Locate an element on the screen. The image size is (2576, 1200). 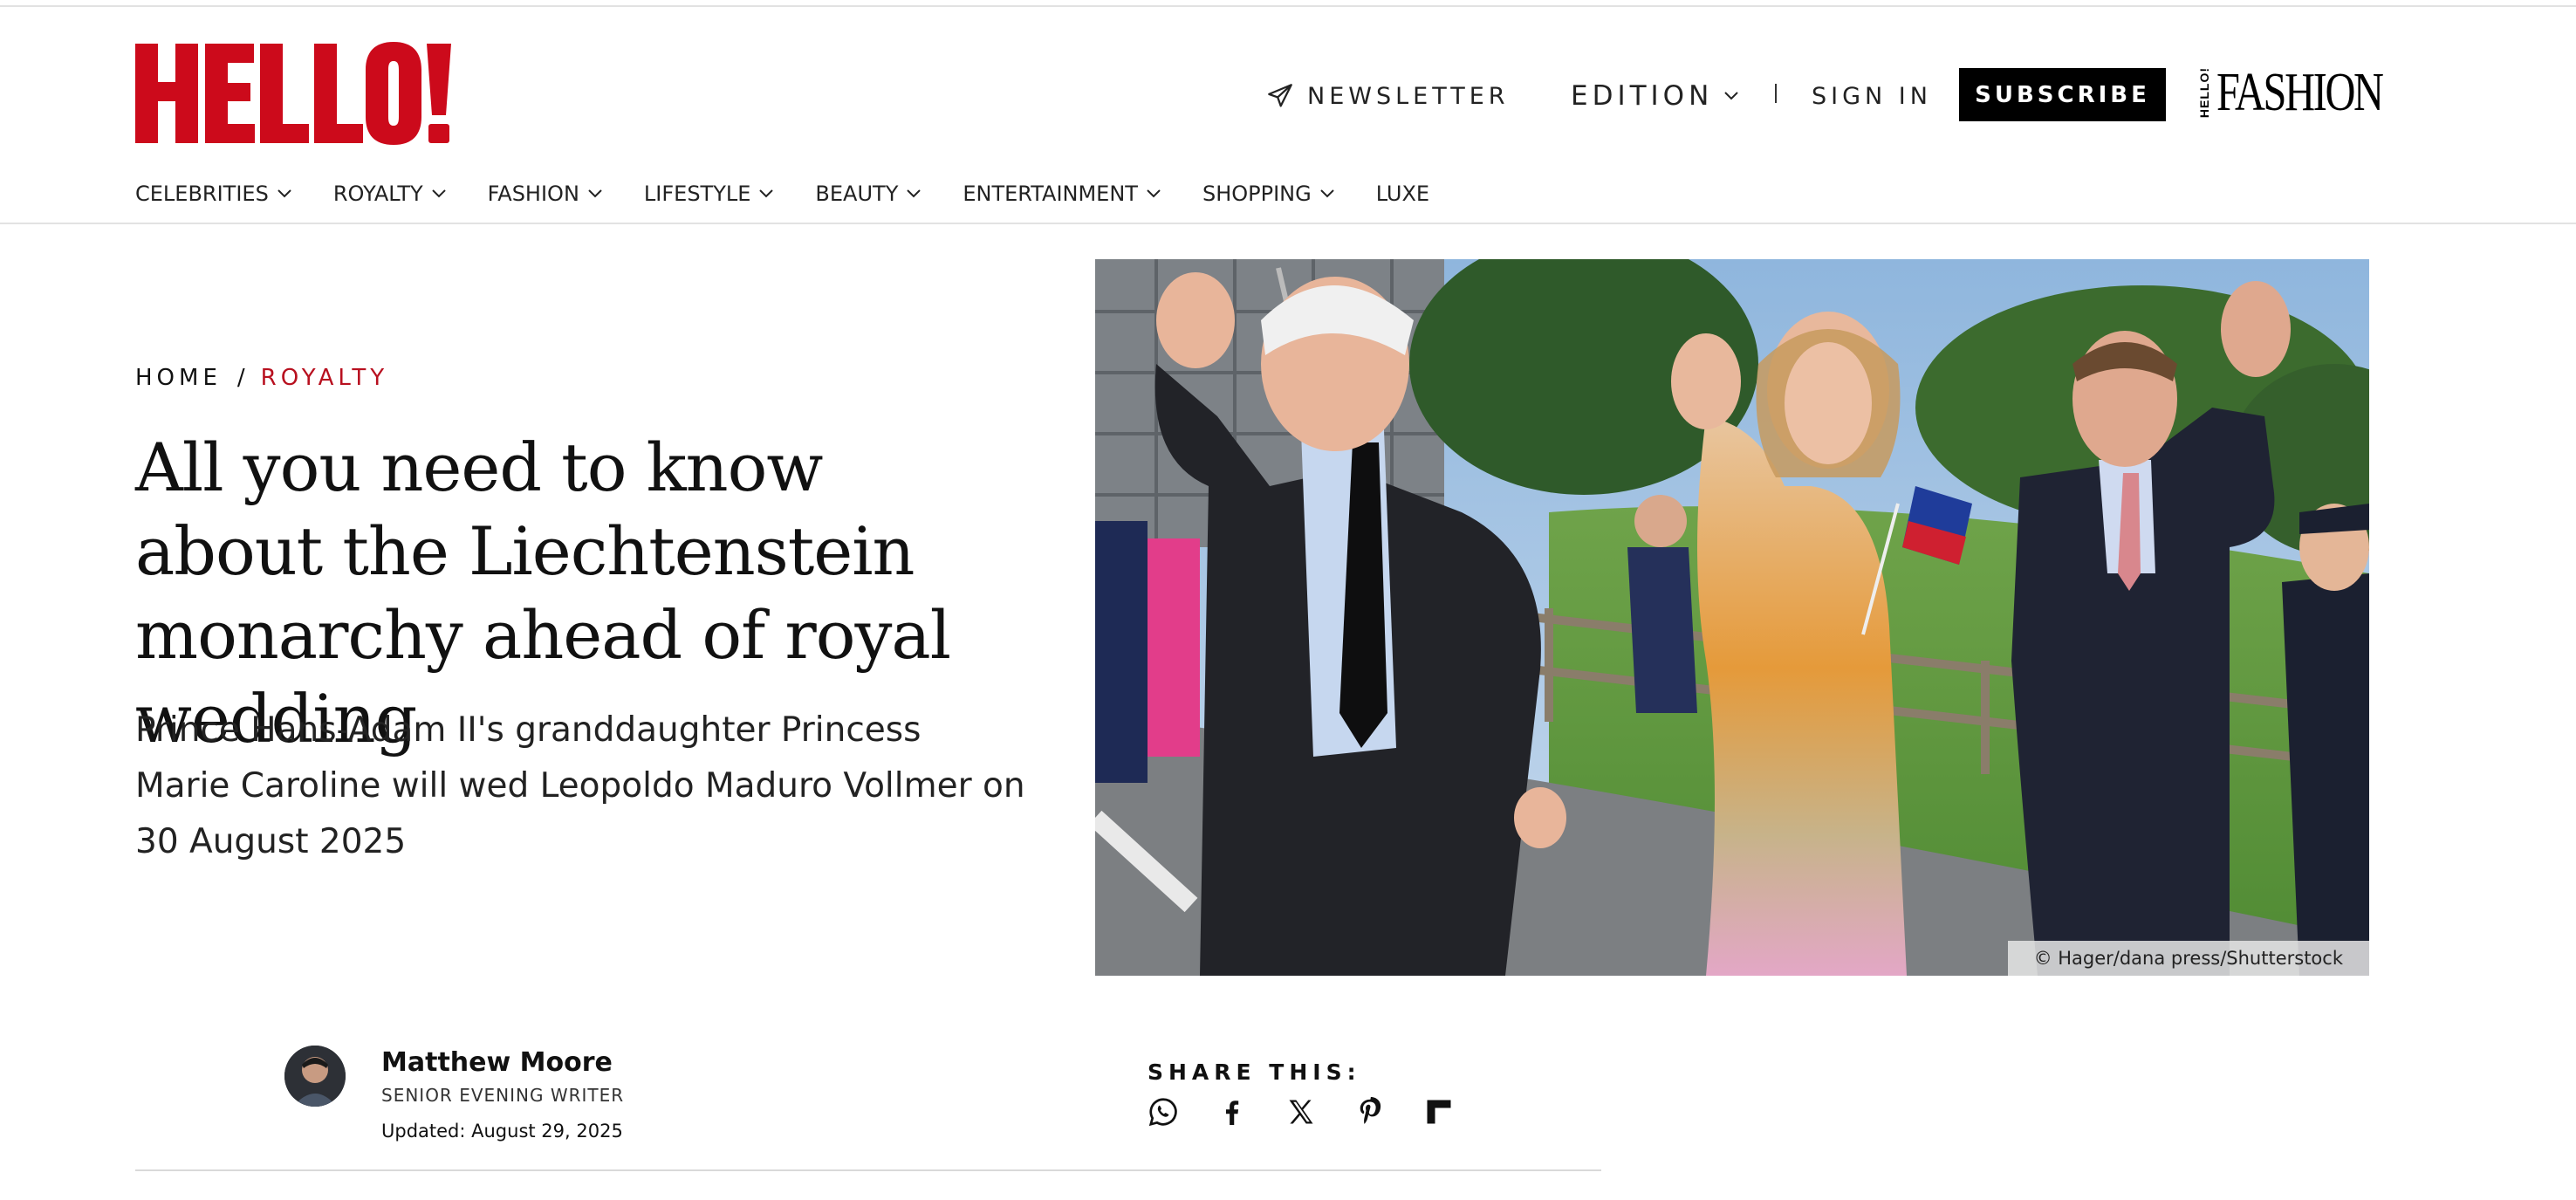
hello-fashion-logo: HELLO! FASHION is located at coordinates (2313, 92).